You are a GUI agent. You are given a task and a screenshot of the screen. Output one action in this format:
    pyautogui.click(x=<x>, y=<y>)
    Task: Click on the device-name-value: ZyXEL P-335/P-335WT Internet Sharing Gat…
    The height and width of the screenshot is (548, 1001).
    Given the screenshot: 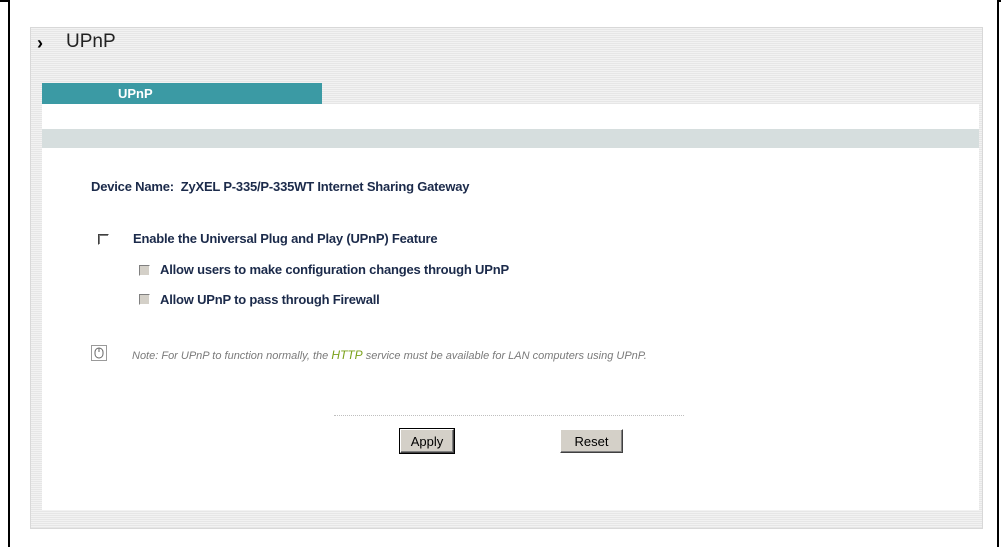 What is the action you would take?
    pyautogui.click(x=325, y=186)
    